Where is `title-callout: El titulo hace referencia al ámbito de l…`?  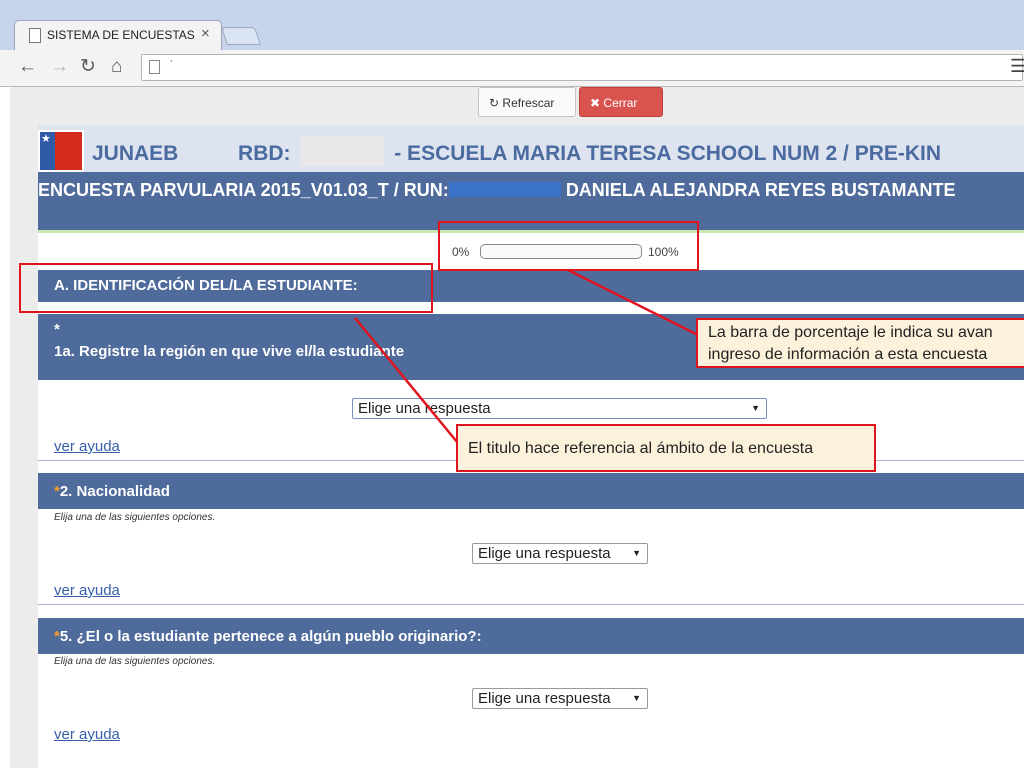
title-callout: El titulo hace referencia al ámbito de l… is located at coordinates (666, 448).